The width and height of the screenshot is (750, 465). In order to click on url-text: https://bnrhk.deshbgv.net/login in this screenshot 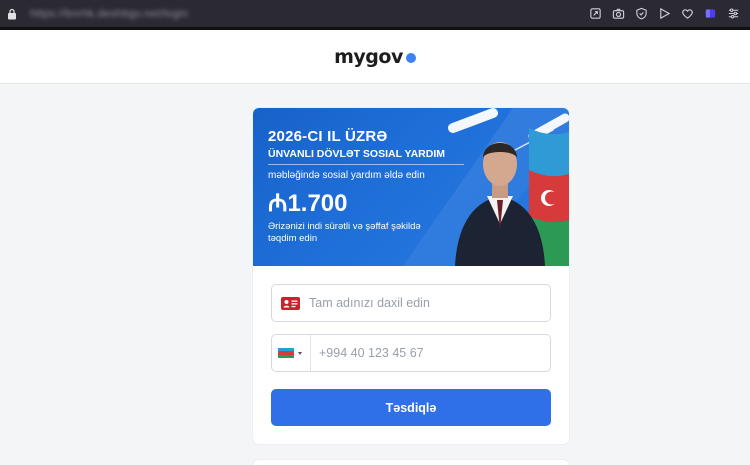, I will do `click(109, 14)`.